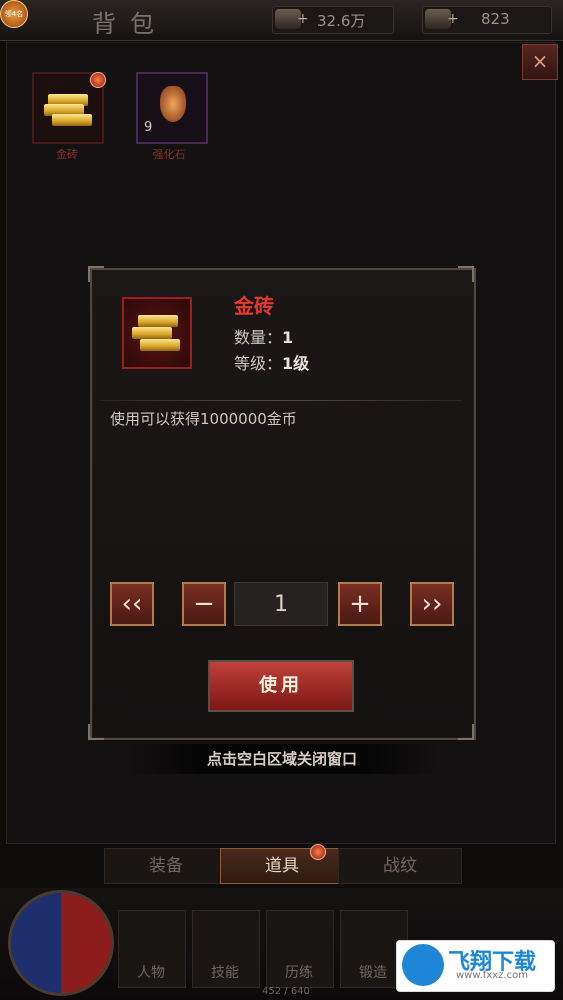  What do you see at coordinates (157, 333) in the screenshot?
I see `gold-brick-icon` at bounding box center [157, 333].